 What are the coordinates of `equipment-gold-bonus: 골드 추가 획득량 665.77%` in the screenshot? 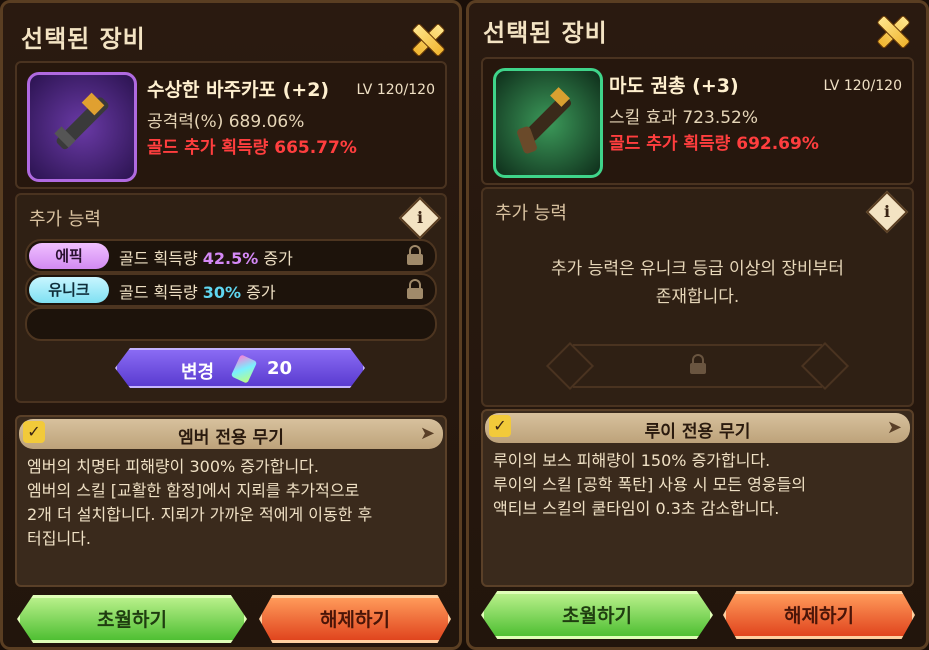 It's located at (252, 148).